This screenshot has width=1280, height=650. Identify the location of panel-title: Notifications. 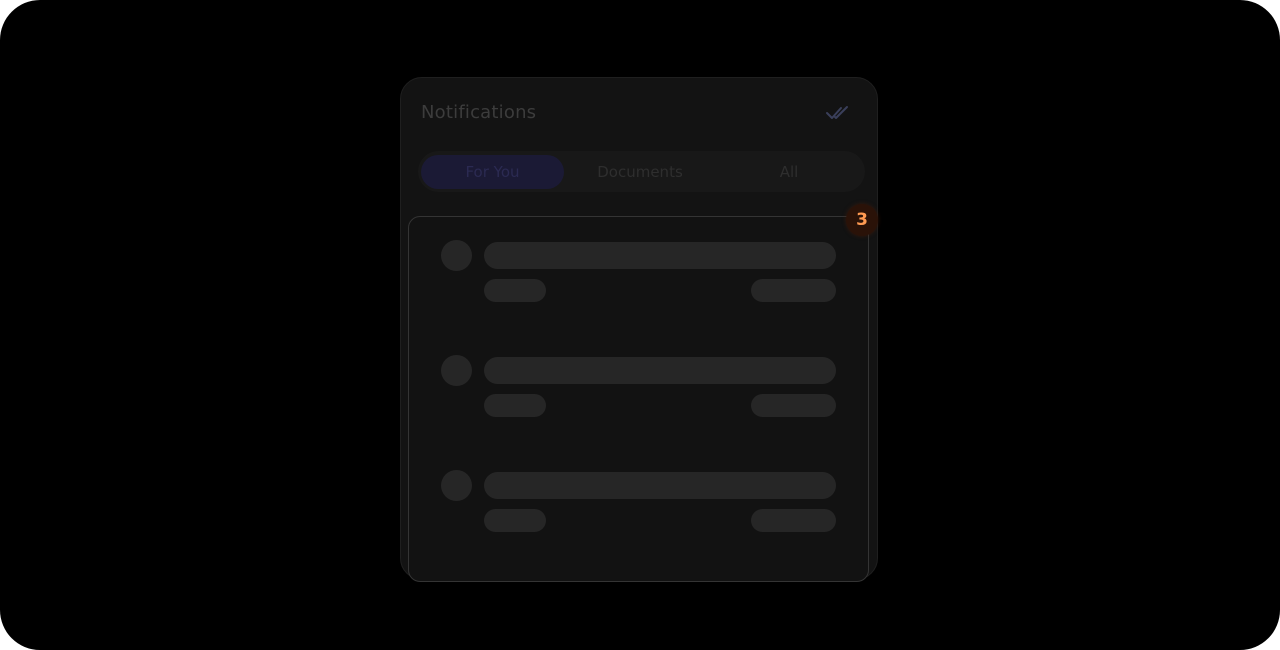
(479, 112).